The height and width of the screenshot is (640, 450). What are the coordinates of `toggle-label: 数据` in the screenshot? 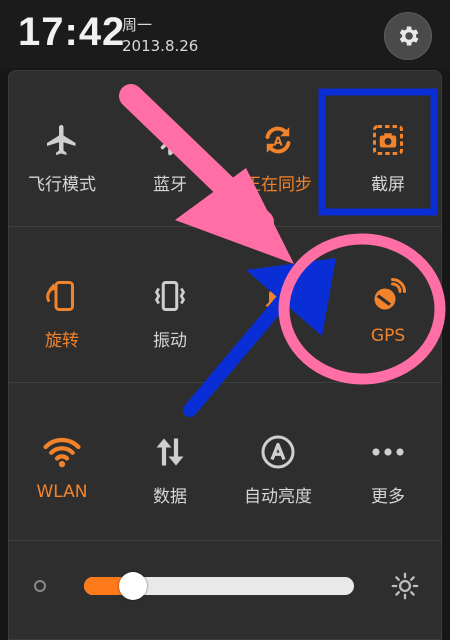 It's located at (170, 497).